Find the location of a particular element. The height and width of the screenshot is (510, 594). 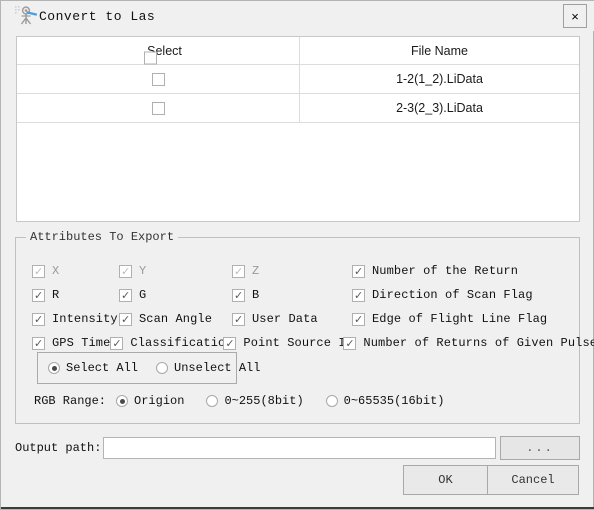

output-path-input is located at coordinates (299, 448).